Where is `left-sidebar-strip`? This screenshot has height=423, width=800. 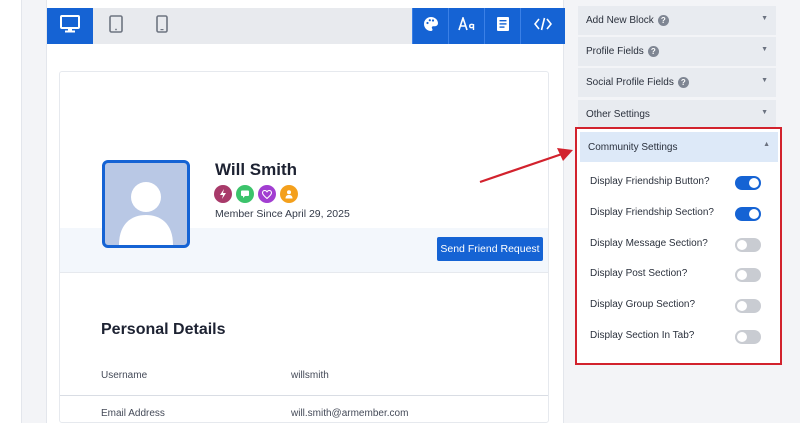 left-sidebar-strip is located at coordinates (11, 211).